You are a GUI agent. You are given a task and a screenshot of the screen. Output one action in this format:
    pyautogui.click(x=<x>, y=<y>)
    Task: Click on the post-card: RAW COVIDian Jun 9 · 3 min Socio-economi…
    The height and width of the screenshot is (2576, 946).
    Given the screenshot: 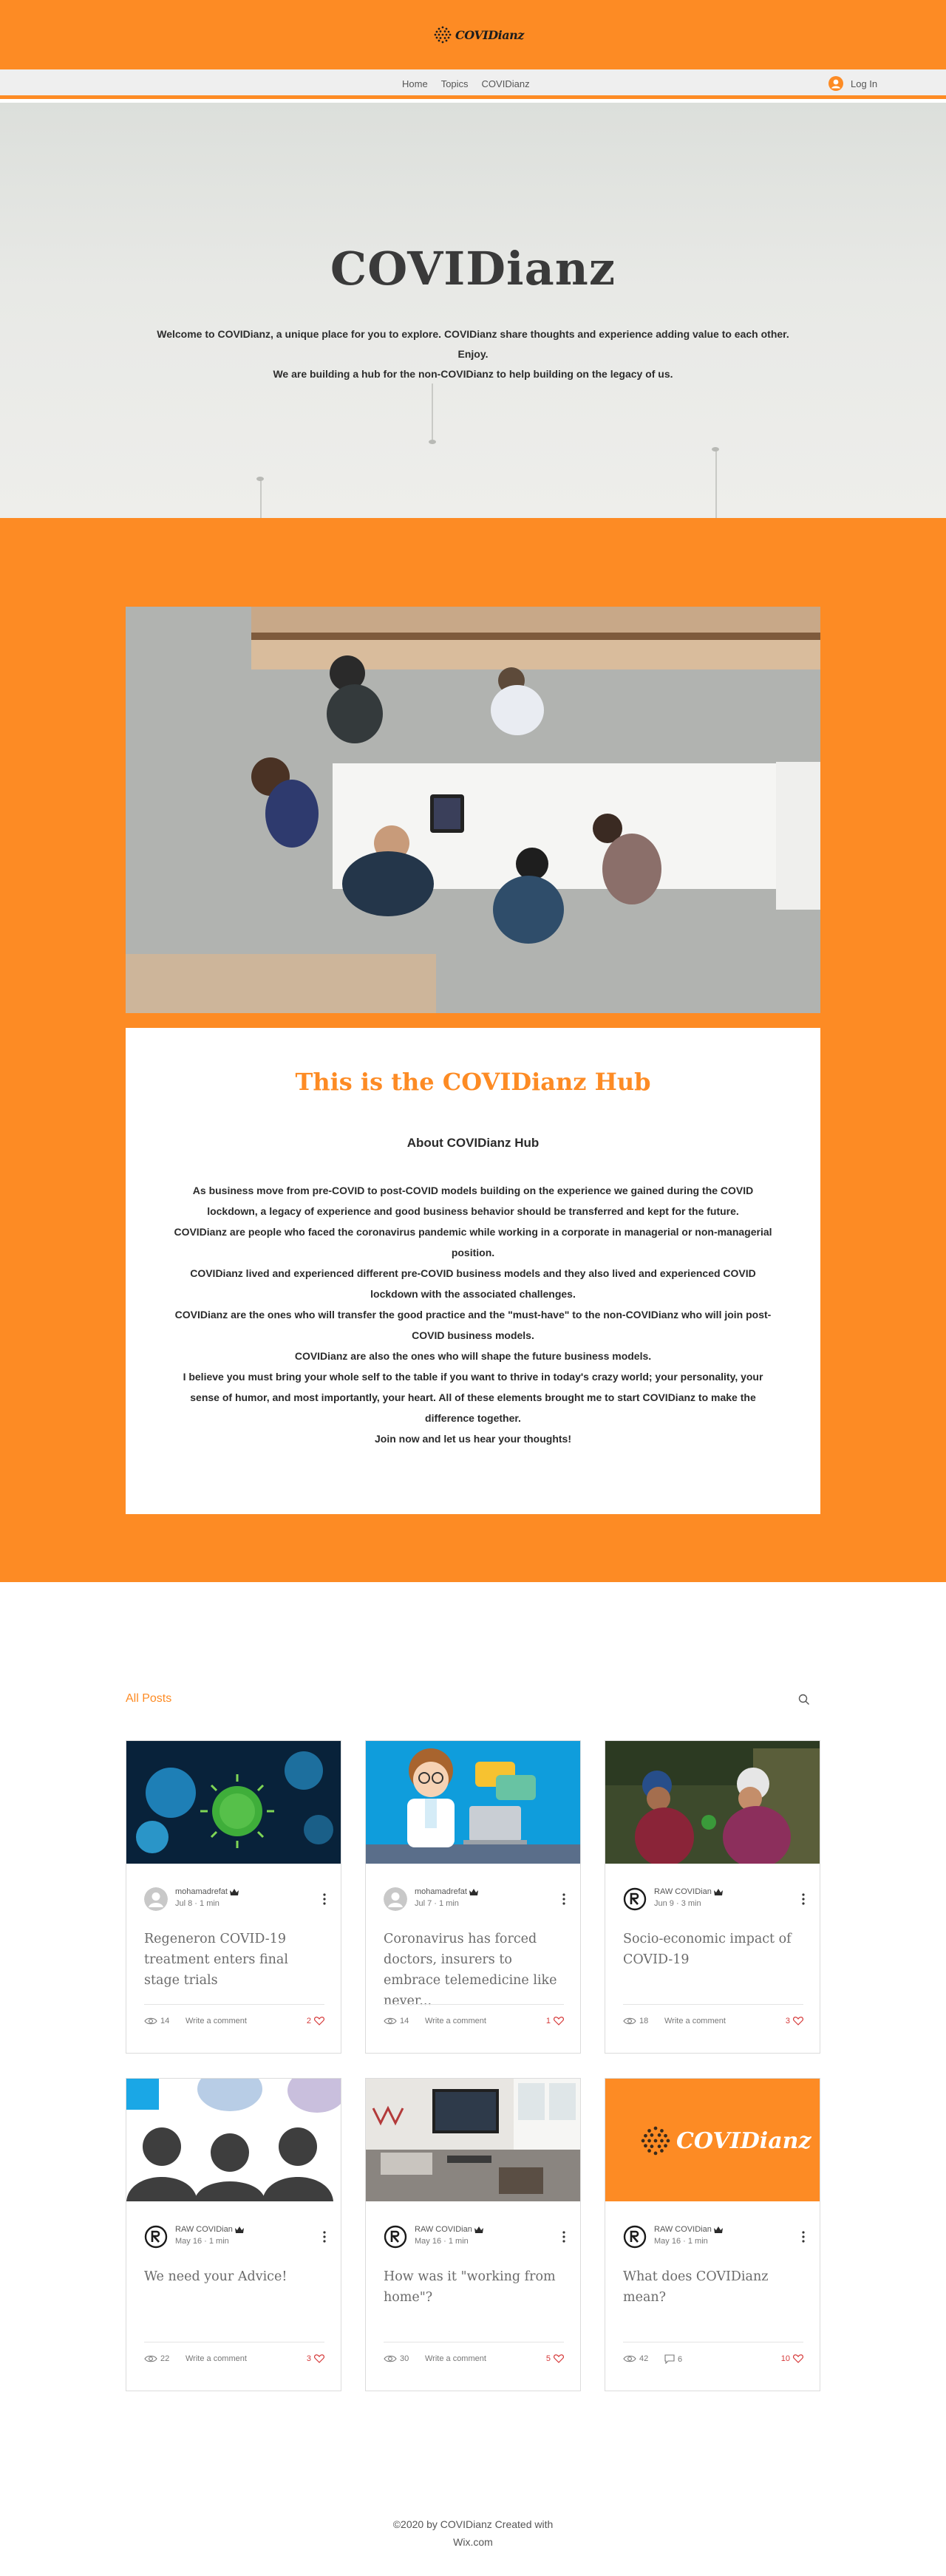 What is the action you would take?
    pyautogui.click(x=712, y=1897)
    